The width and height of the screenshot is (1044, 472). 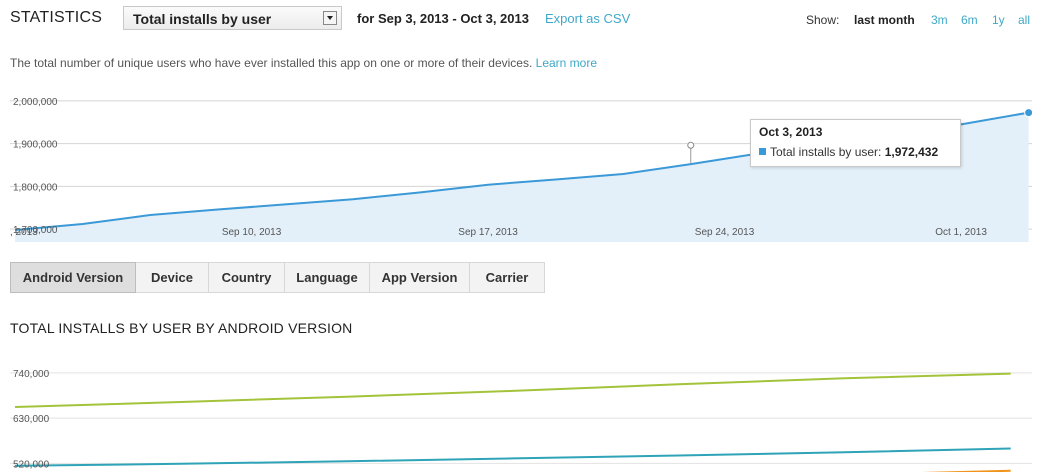 I want to click on tab-country: Country, so click(x=247, y=277).